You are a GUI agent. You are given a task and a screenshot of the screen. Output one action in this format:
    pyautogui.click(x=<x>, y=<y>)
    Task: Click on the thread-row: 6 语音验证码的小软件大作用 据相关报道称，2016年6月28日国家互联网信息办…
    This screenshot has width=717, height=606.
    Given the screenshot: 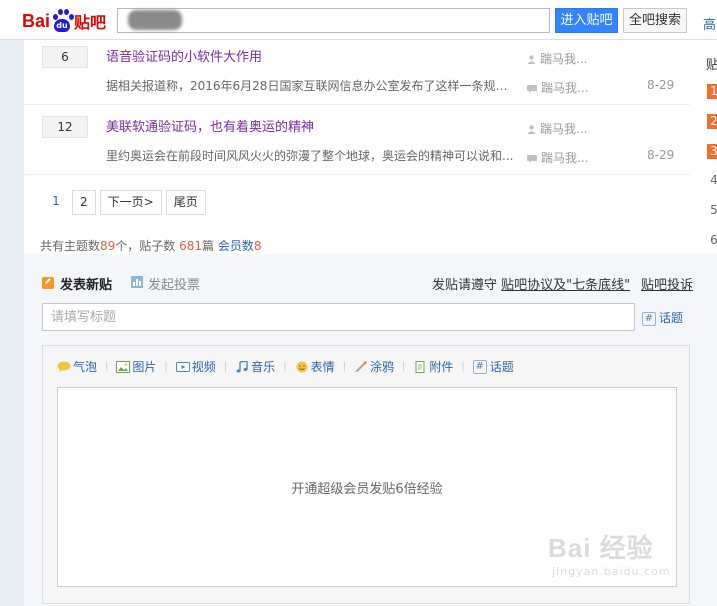 What is the action you would take?
    pyautogui.click(x=357, y=72)
    